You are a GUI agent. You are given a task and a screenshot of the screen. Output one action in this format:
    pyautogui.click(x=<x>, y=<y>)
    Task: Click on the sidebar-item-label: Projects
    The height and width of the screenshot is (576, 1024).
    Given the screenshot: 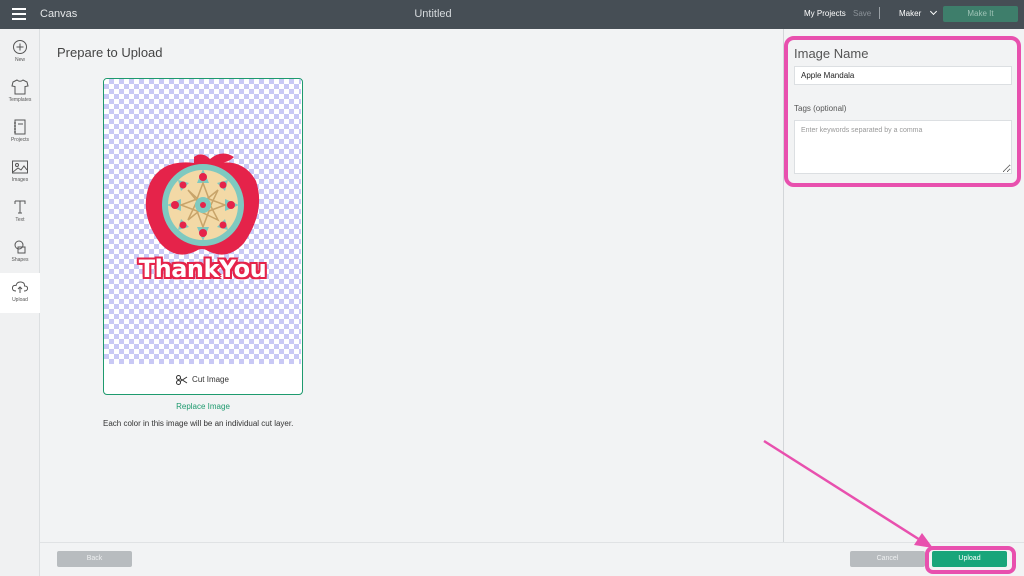 What is the action you would take?
    pyautogui.click(x=20, y=140)
    